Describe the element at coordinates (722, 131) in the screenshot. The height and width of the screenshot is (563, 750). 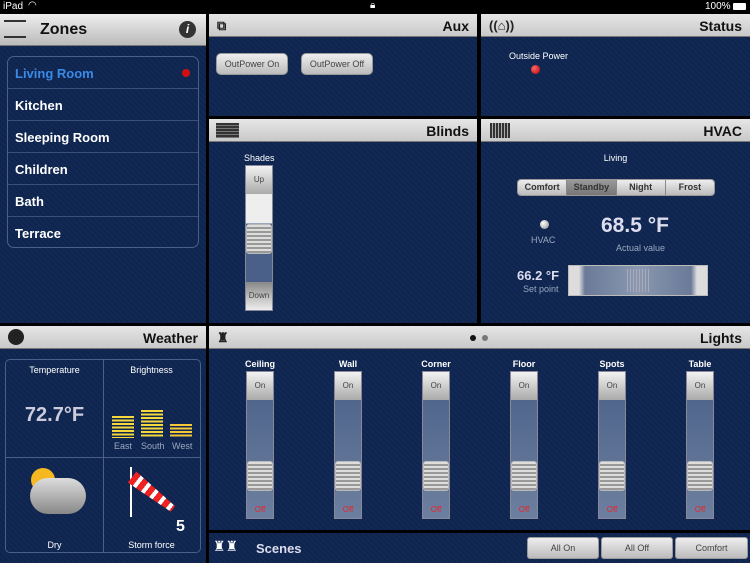
I see `hvac-title: HVAC` at that location.